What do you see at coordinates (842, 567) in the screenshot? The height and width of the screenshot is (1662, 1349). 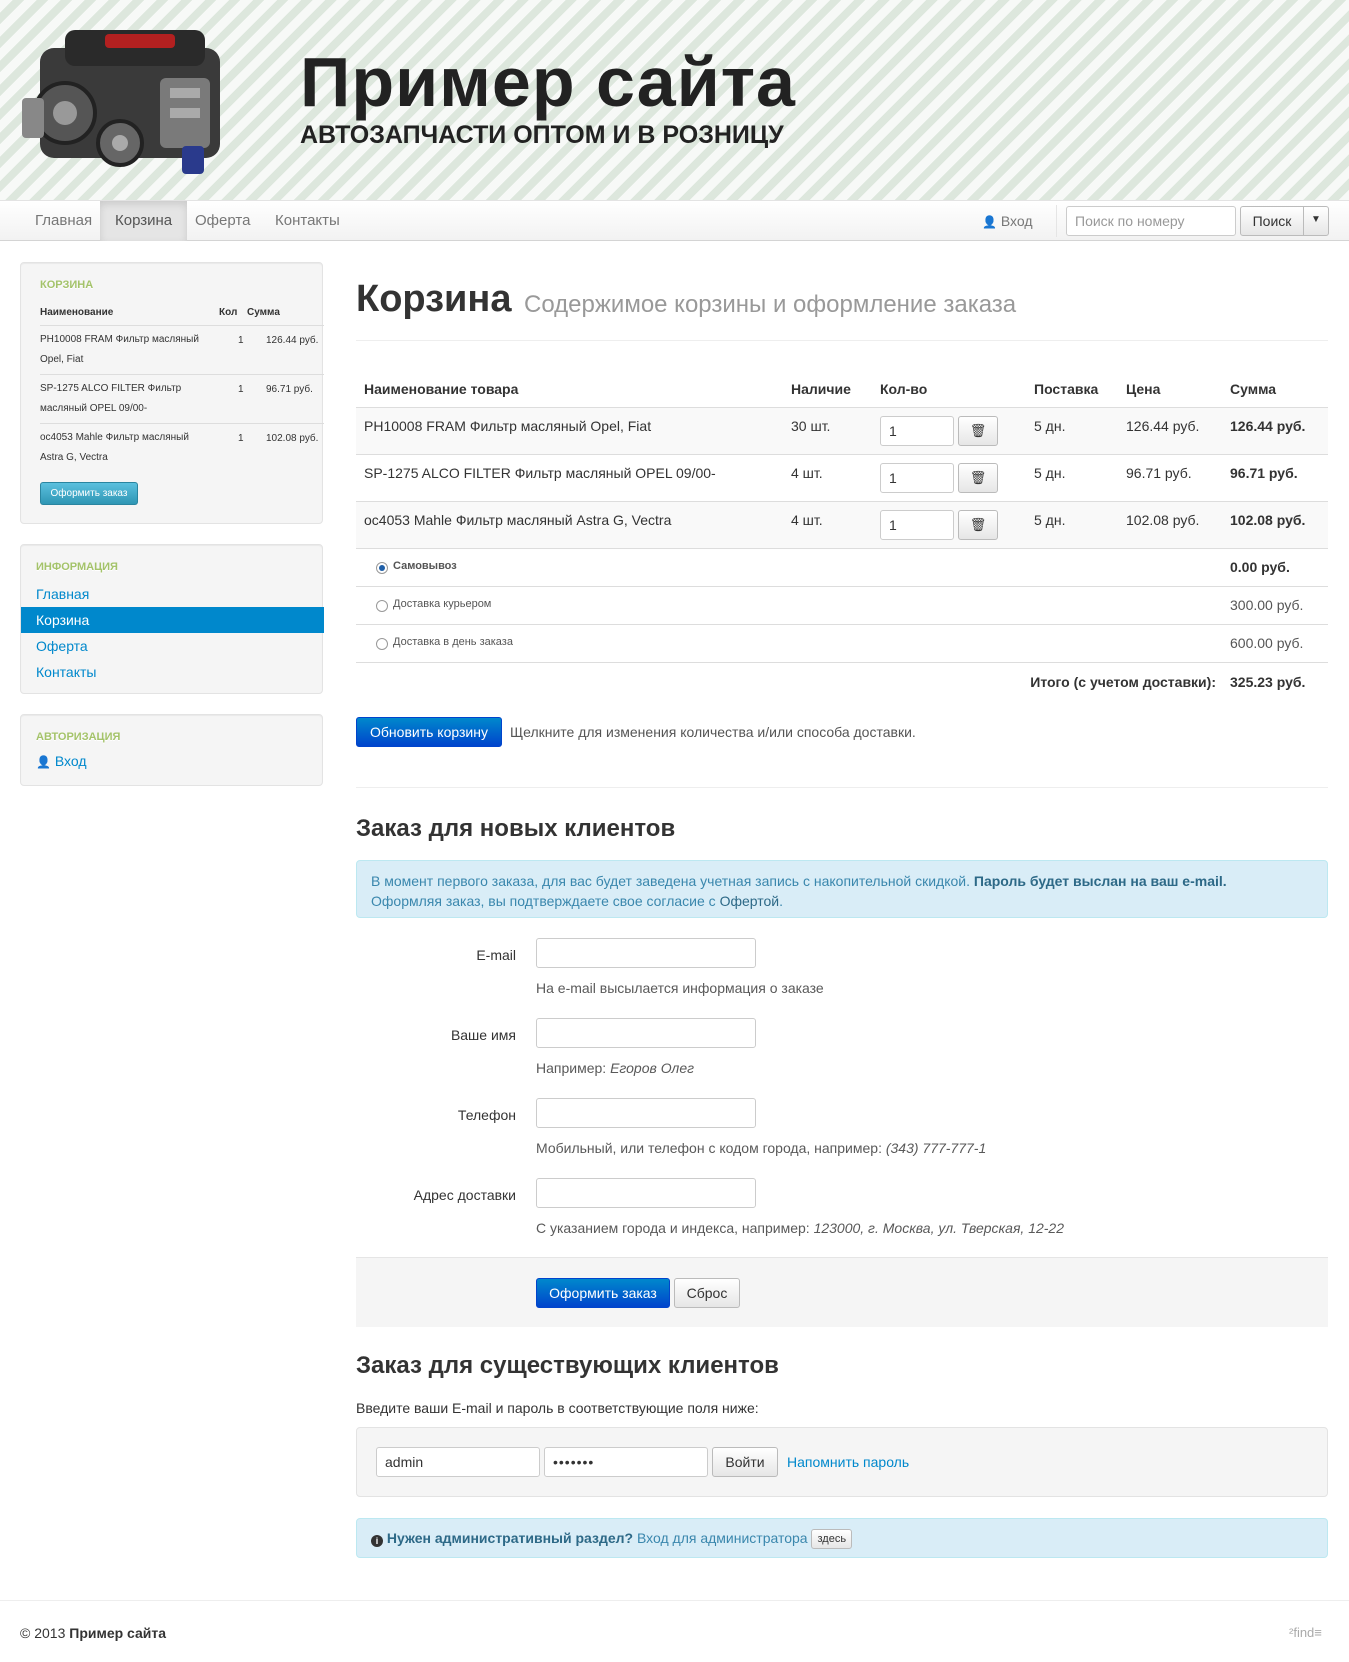 I see `shipping-option: Самовывоз 0.00 руб.` at bounding box center [842, 567].